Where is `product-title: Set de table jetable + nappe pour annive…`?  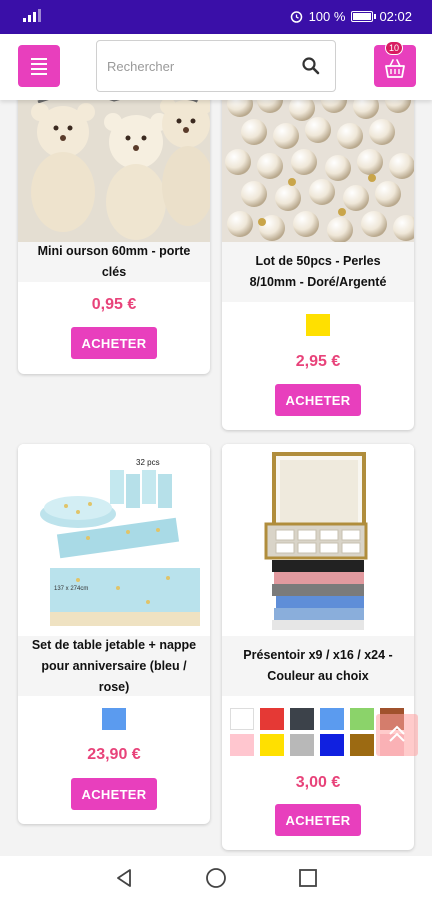 product-title: Set de table jetable + nappe pour annive… is located at coordinates (114, 666).